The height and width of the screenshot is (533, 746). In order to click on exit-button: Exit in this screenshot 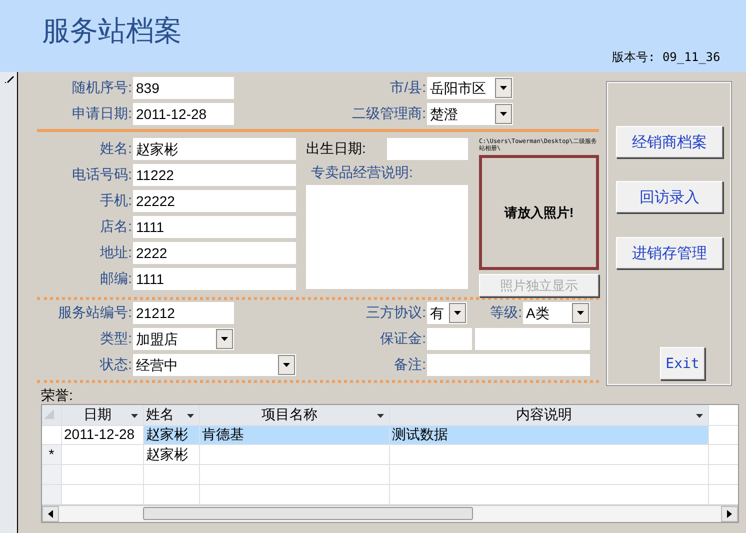, I will do `click(682, 363)`.